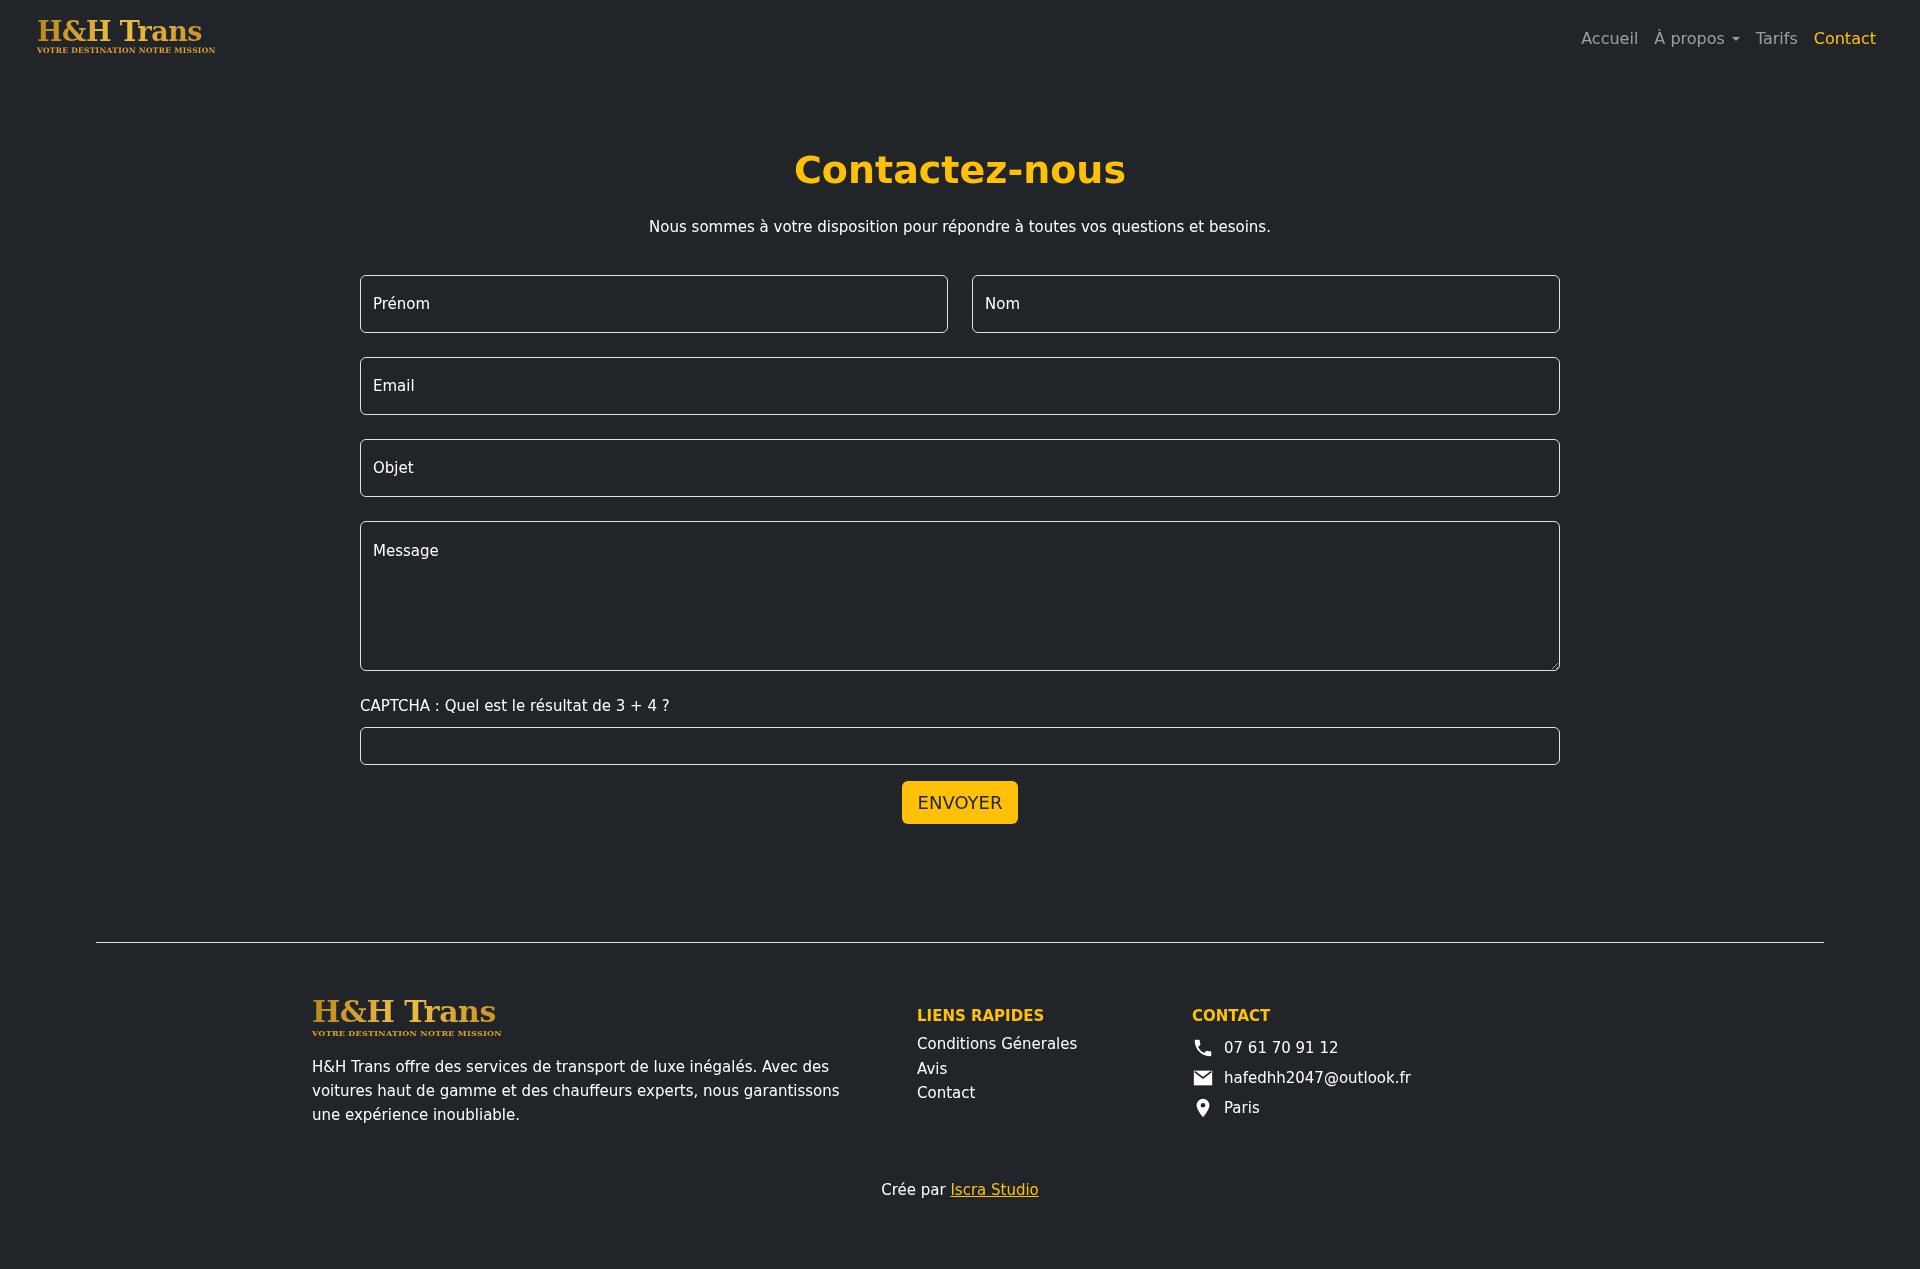 This screenshot has width=1920, height=1269. I want to click on footer-link: Contact, so click(1054, 1093).